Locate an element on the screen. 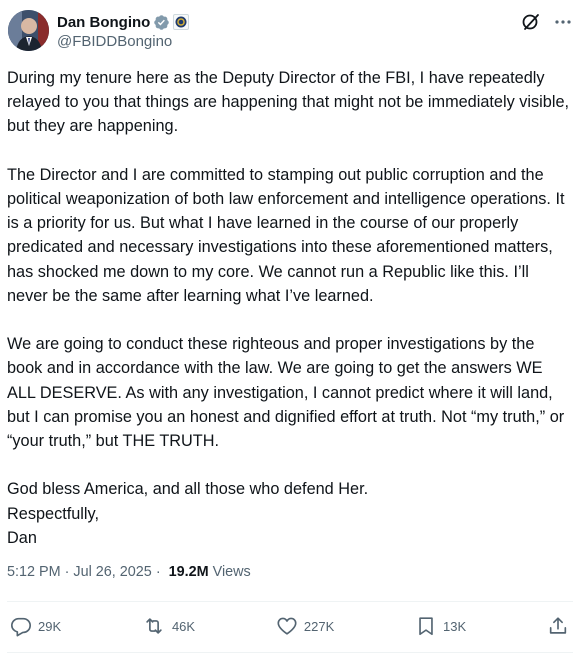 The width and height of the screenshot is (583, 659). bookmark-count: 13K is located at coordinates (455, 626).